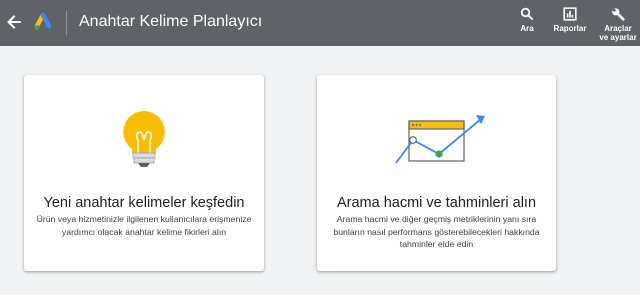  I want to click on reports-label: Raporlar, so click(570, 28).